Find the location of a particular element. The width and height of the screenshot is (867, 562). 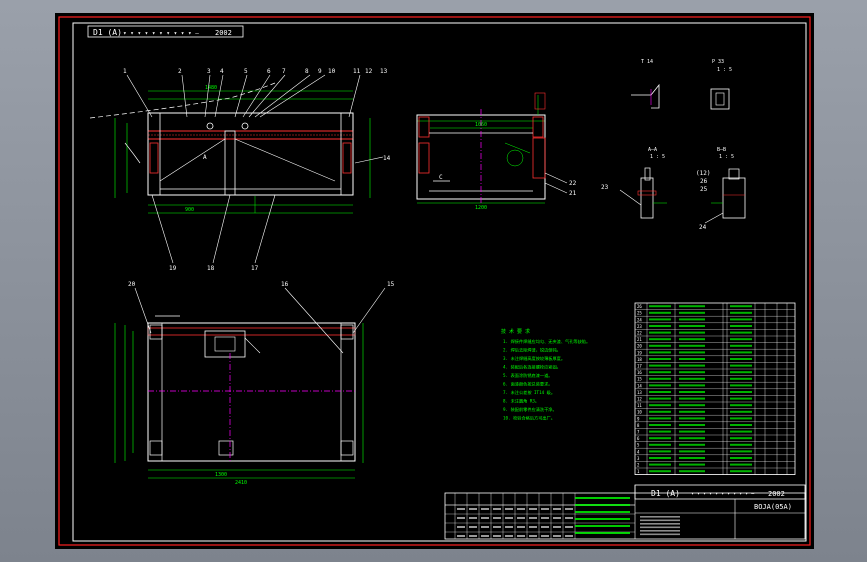

plan-view: 1300 2410 is located at coordinates (250, 386).